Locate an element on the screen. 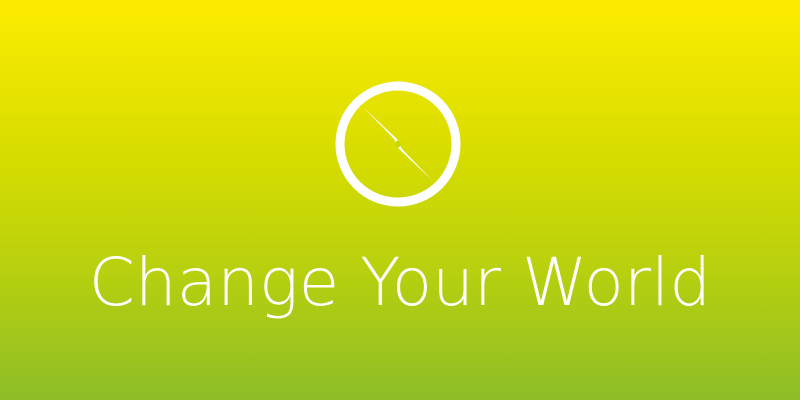  compass-icon is located at coordinates (398, 144).